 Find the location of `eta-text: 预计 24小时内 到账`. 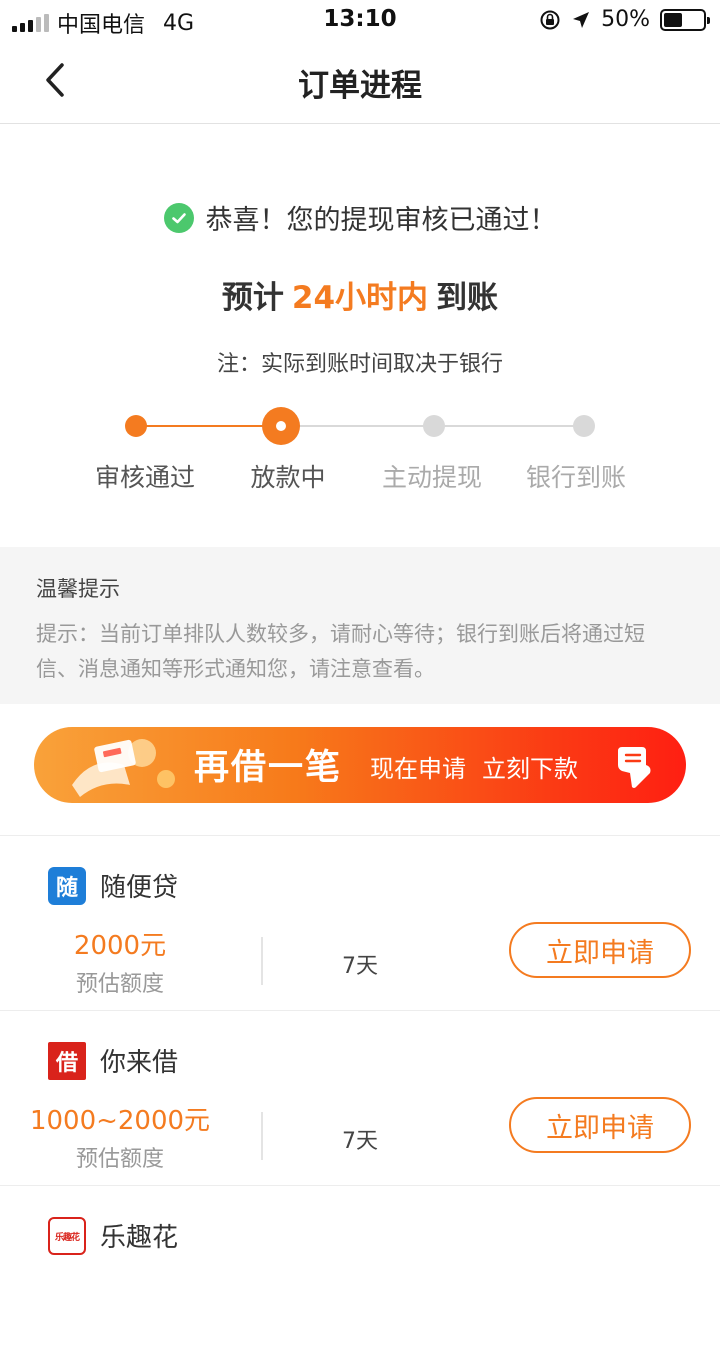

eta-text: 预计 24小时内 到账 is located at coordinates (360, 294).